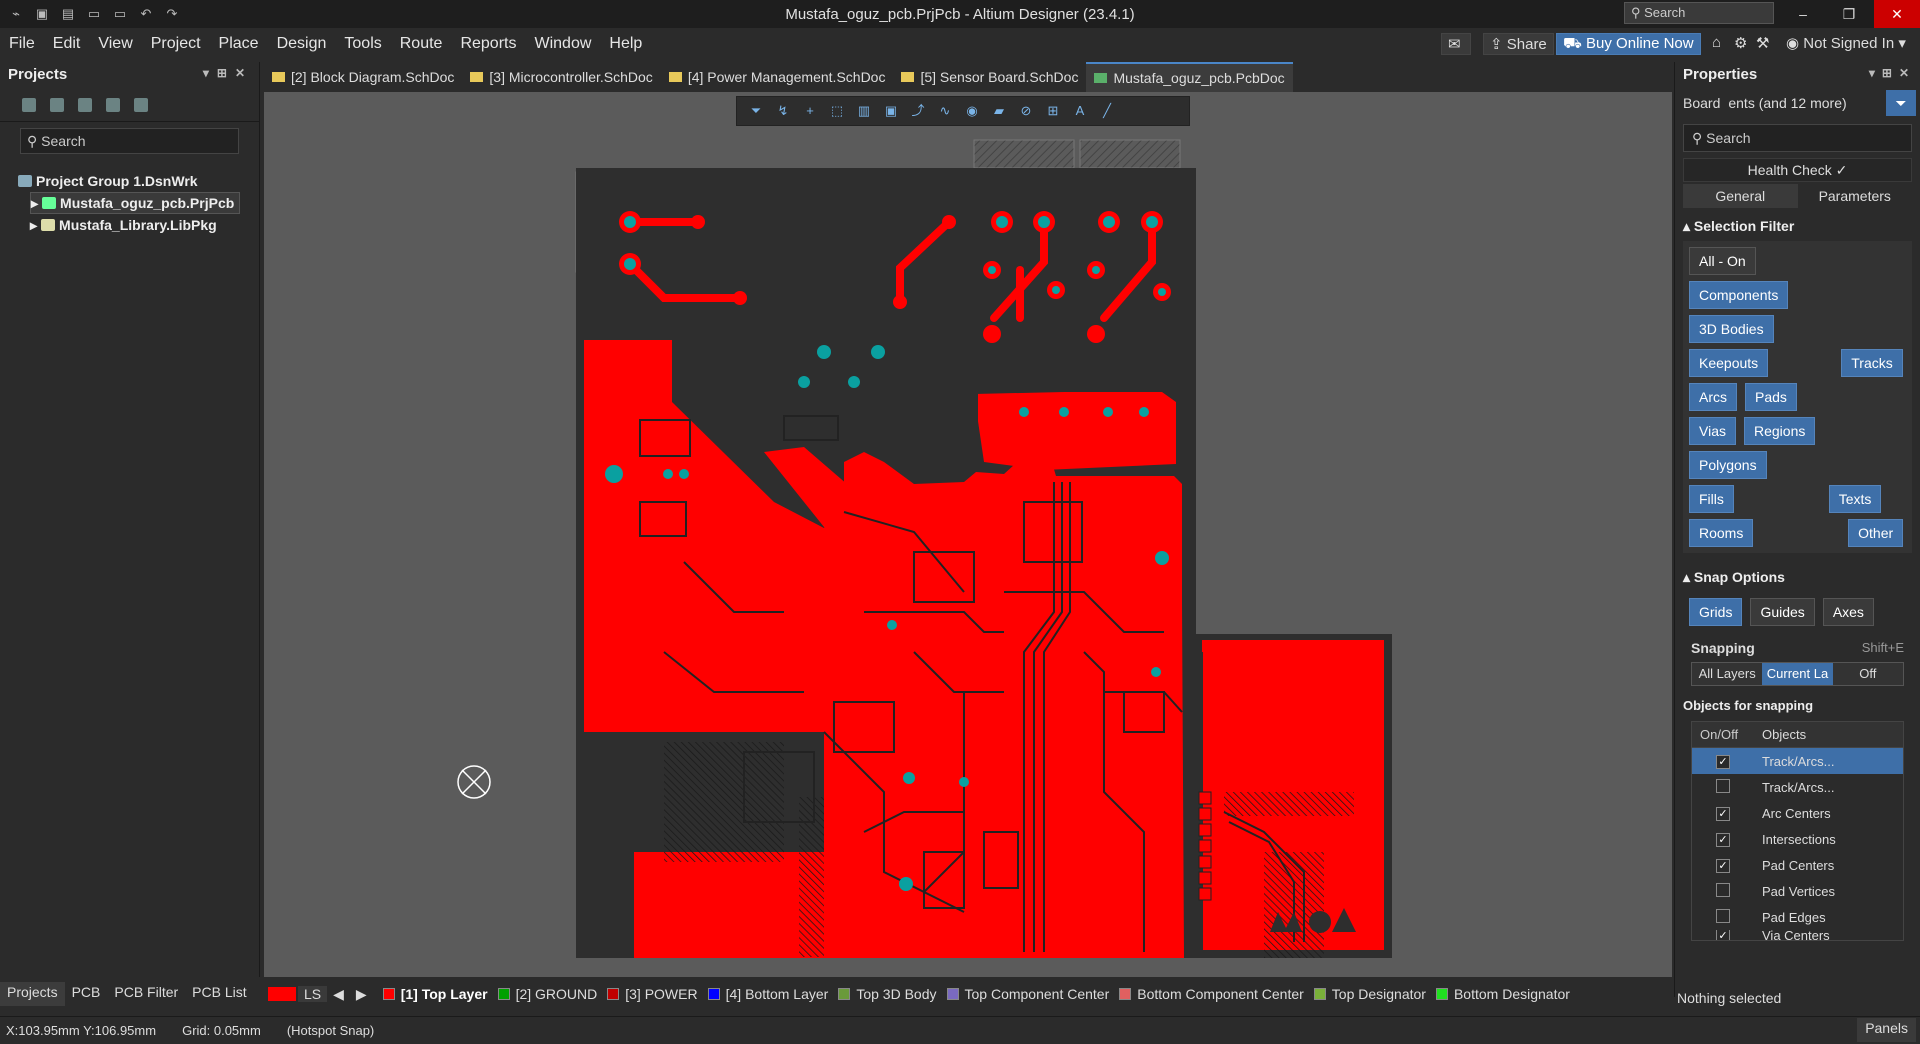  What do you see at coordinates (1849, 14) in the screenshot?
I see `maximize-button: ❐` at bounding box center [1849, 14].